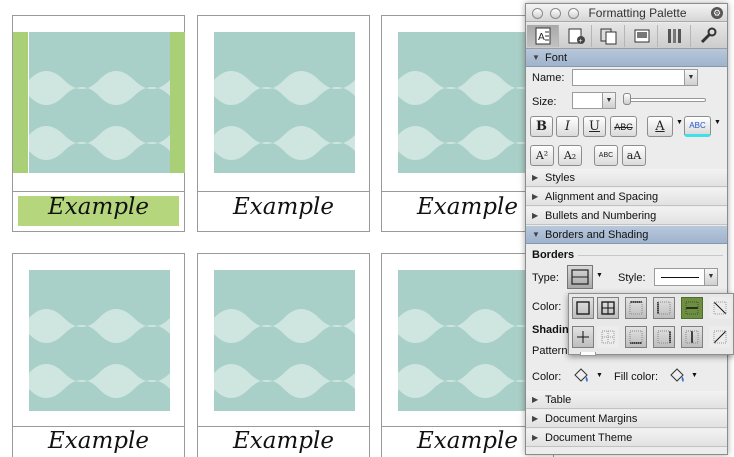 The width and height of the screenshot is (734, 457). What do you see at coordinates (547, 377) in the screenshot?
I see `shading-color-label: Color:` at bounding box center [547, 377].